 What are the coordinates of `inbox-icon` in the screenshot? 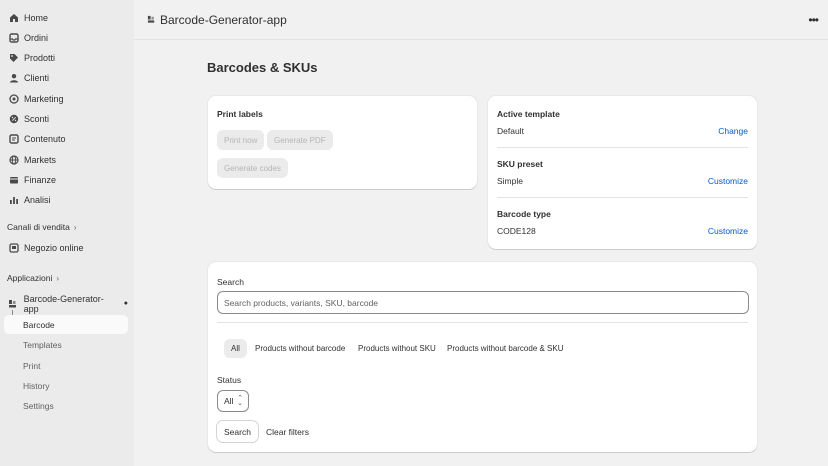 It's located at (13, 37).